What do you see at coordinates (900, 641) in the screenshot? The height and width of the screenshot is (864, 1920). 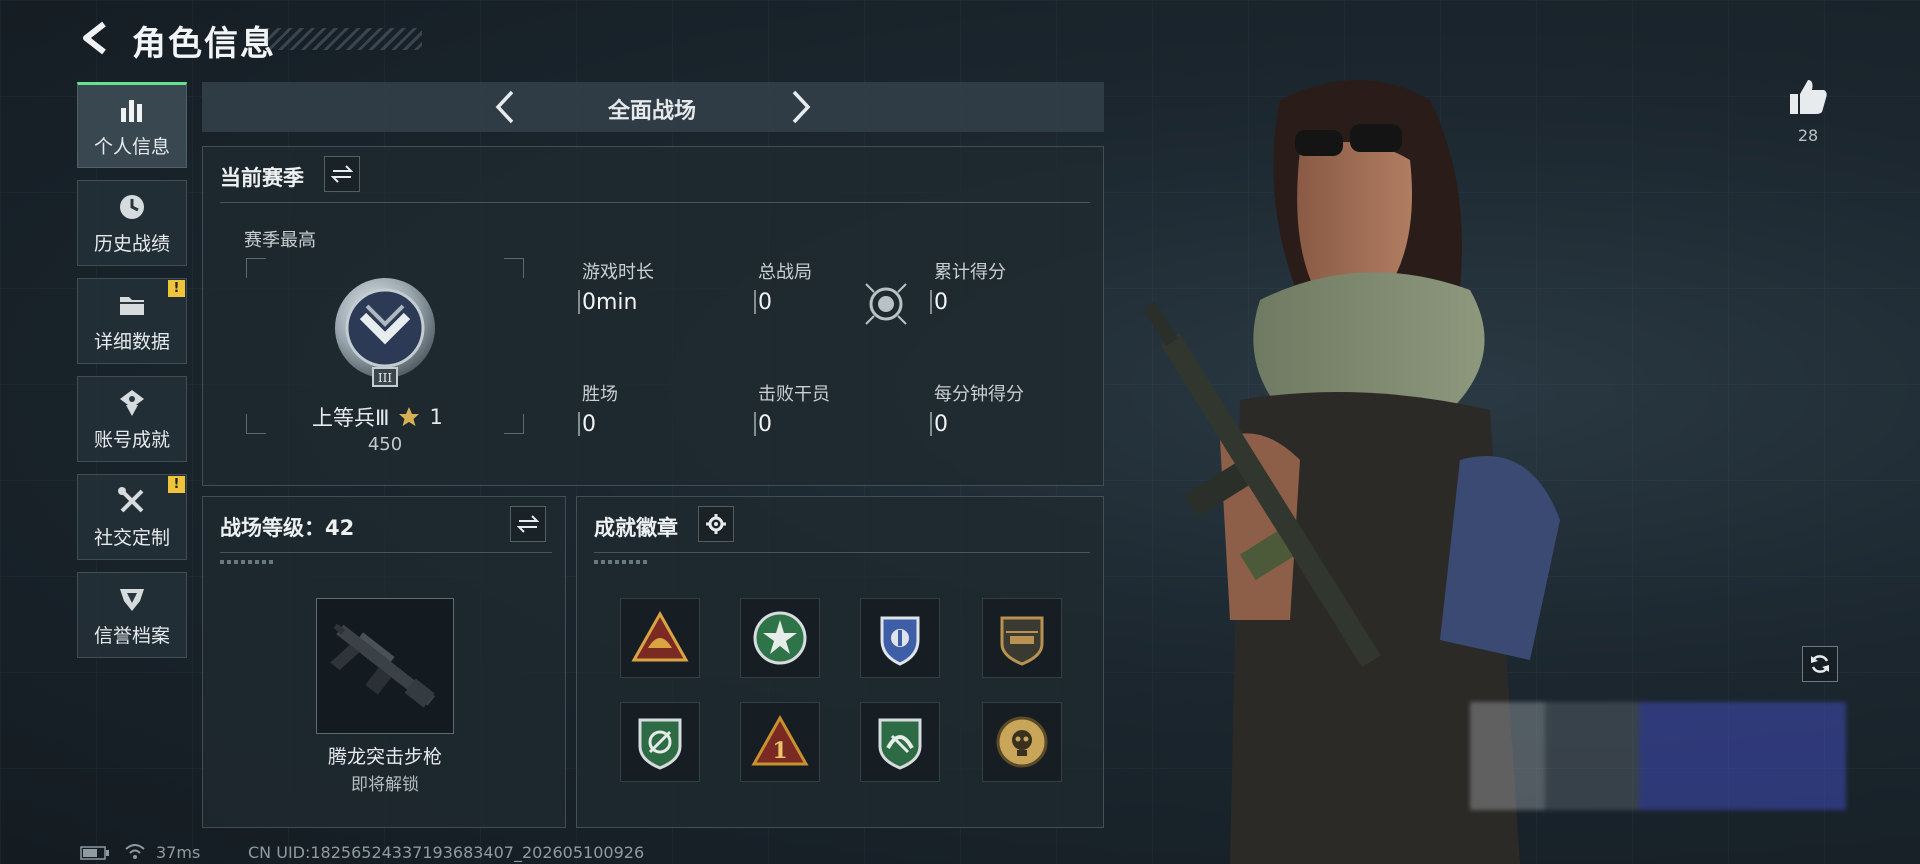 I see `blue-shield-badge-icon` at bounding box center [900, 641].